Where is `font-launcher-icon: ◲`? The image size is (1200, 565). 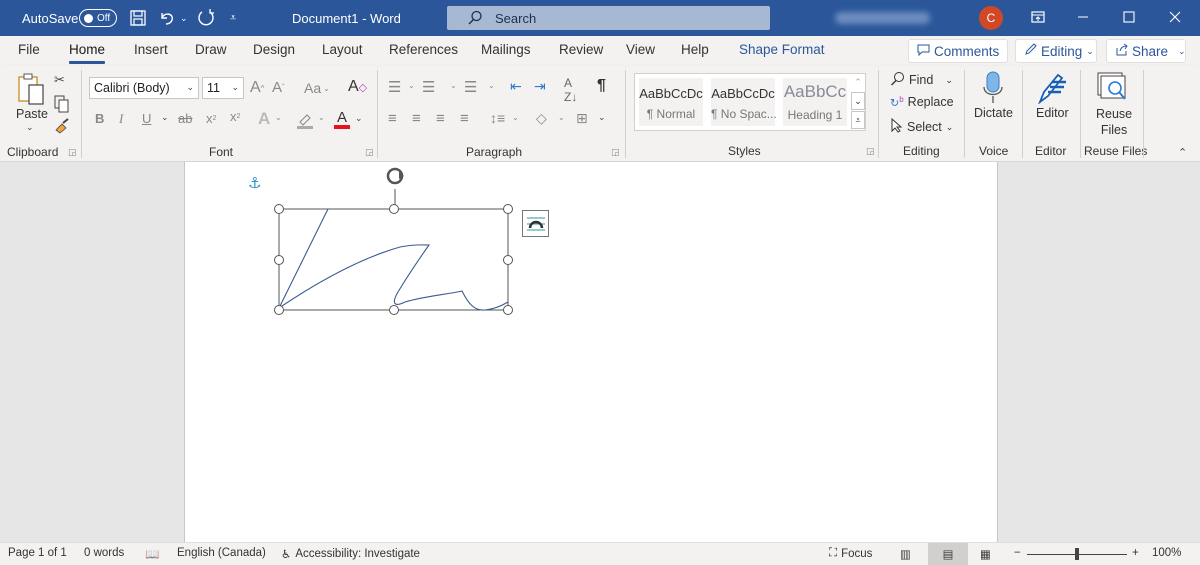 font-launcher-icon: ◲ is located at coordinates (369, 152).